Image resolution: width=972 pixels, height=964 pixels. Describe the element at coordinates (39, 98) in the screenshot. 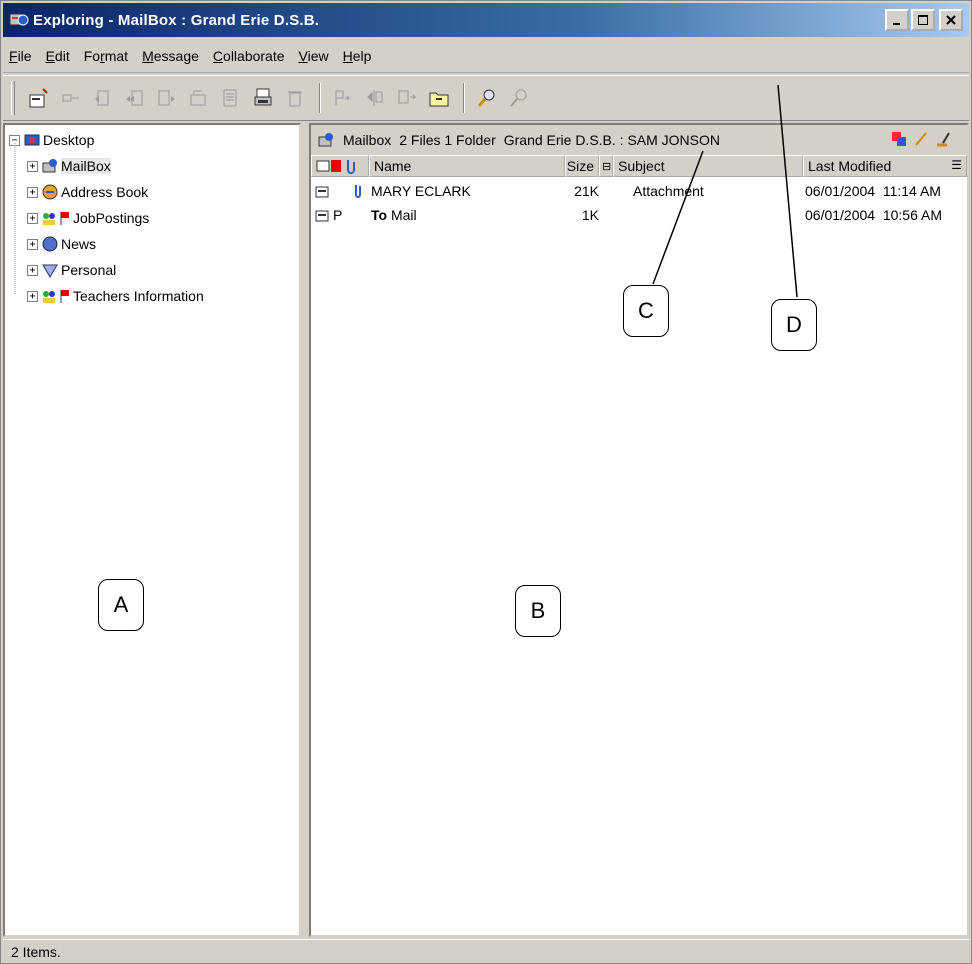

I see `new-message-button` at that location.